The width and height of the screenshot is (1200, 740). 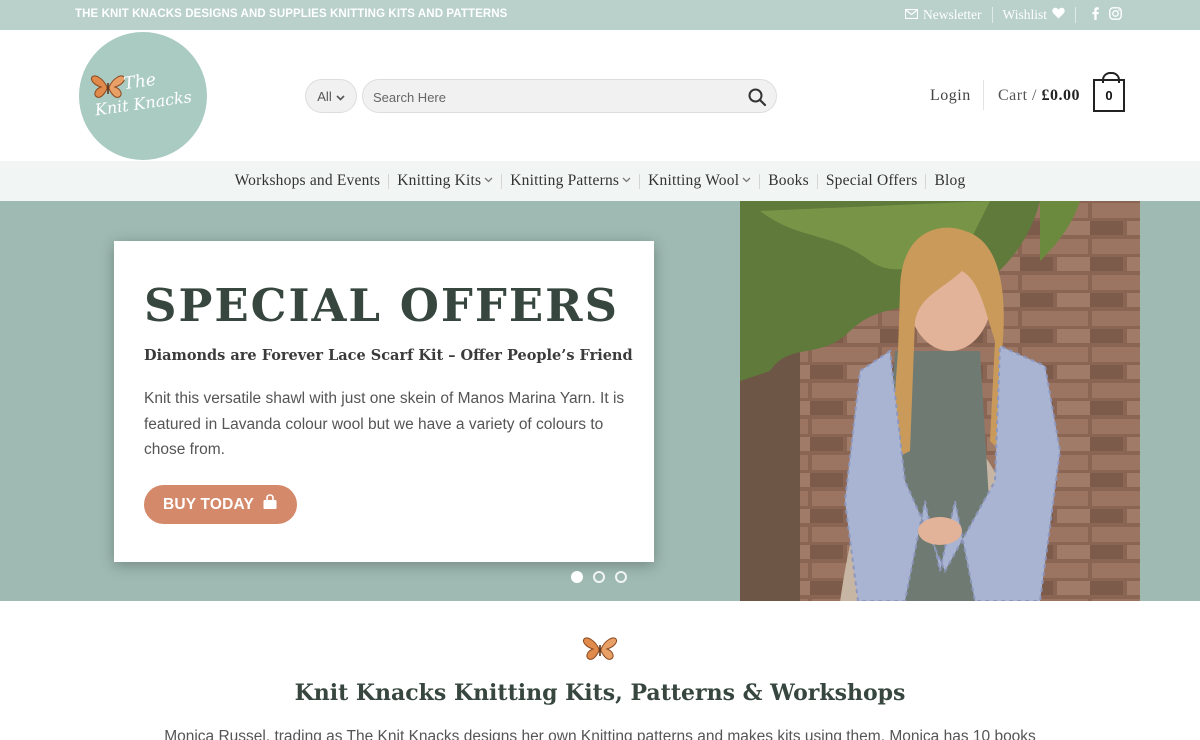 I want to click on envelope-icon, so click(x=911, y=15).